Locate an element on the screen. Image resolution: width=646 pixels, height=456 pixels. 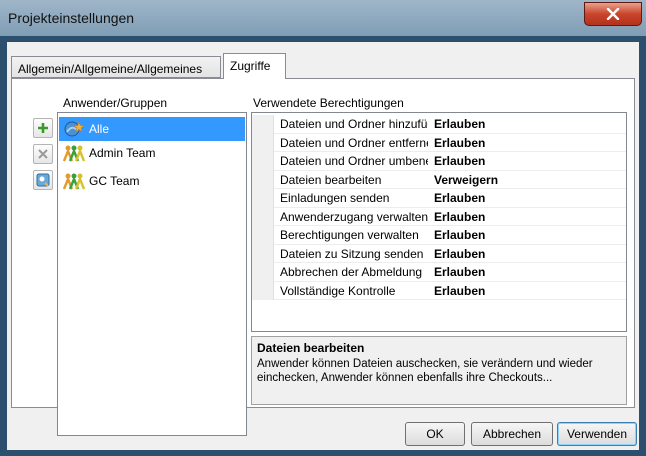
permission-row: Dateien bearbeiten Verweigern is located at coordinates (439, 179).